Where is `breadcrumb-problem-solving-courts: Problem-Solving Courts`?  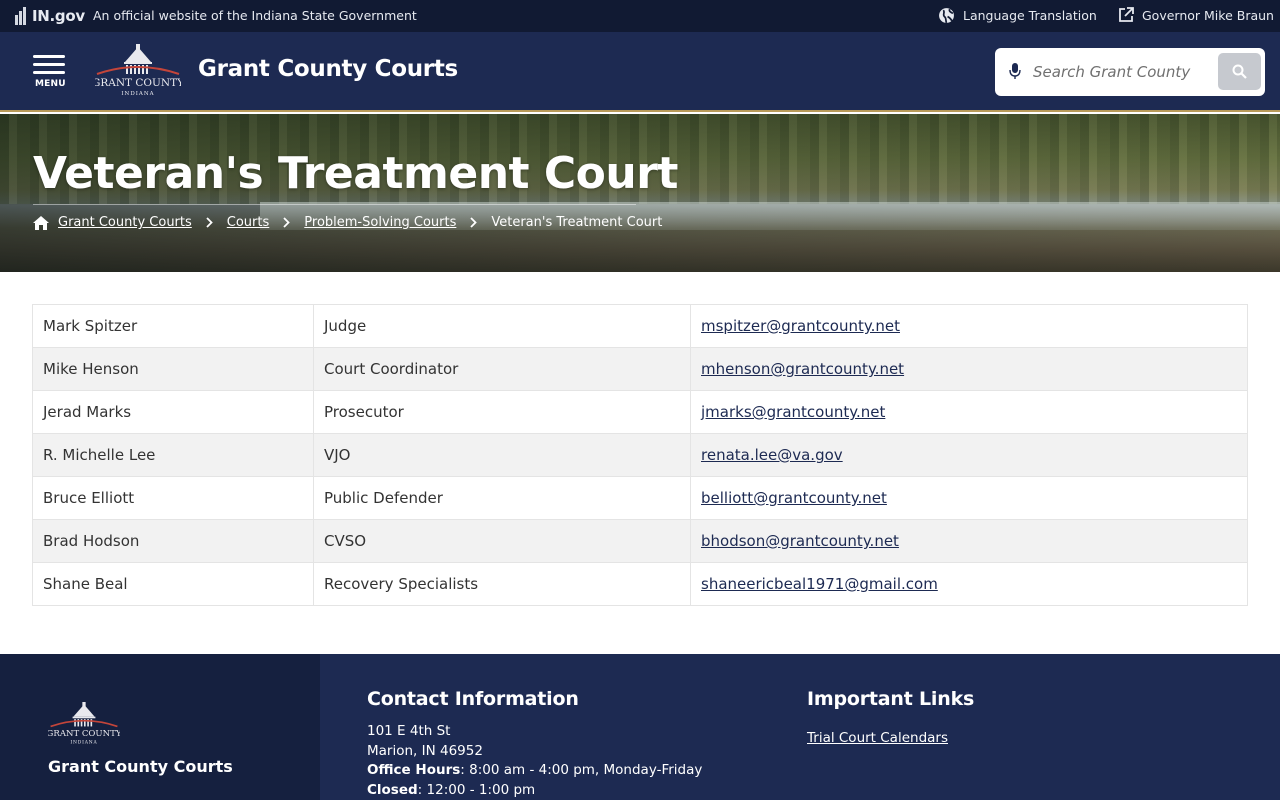
breadcrumb-problem-solving-courts: Problem-Solving Courts is located at coordinates (380, 222).